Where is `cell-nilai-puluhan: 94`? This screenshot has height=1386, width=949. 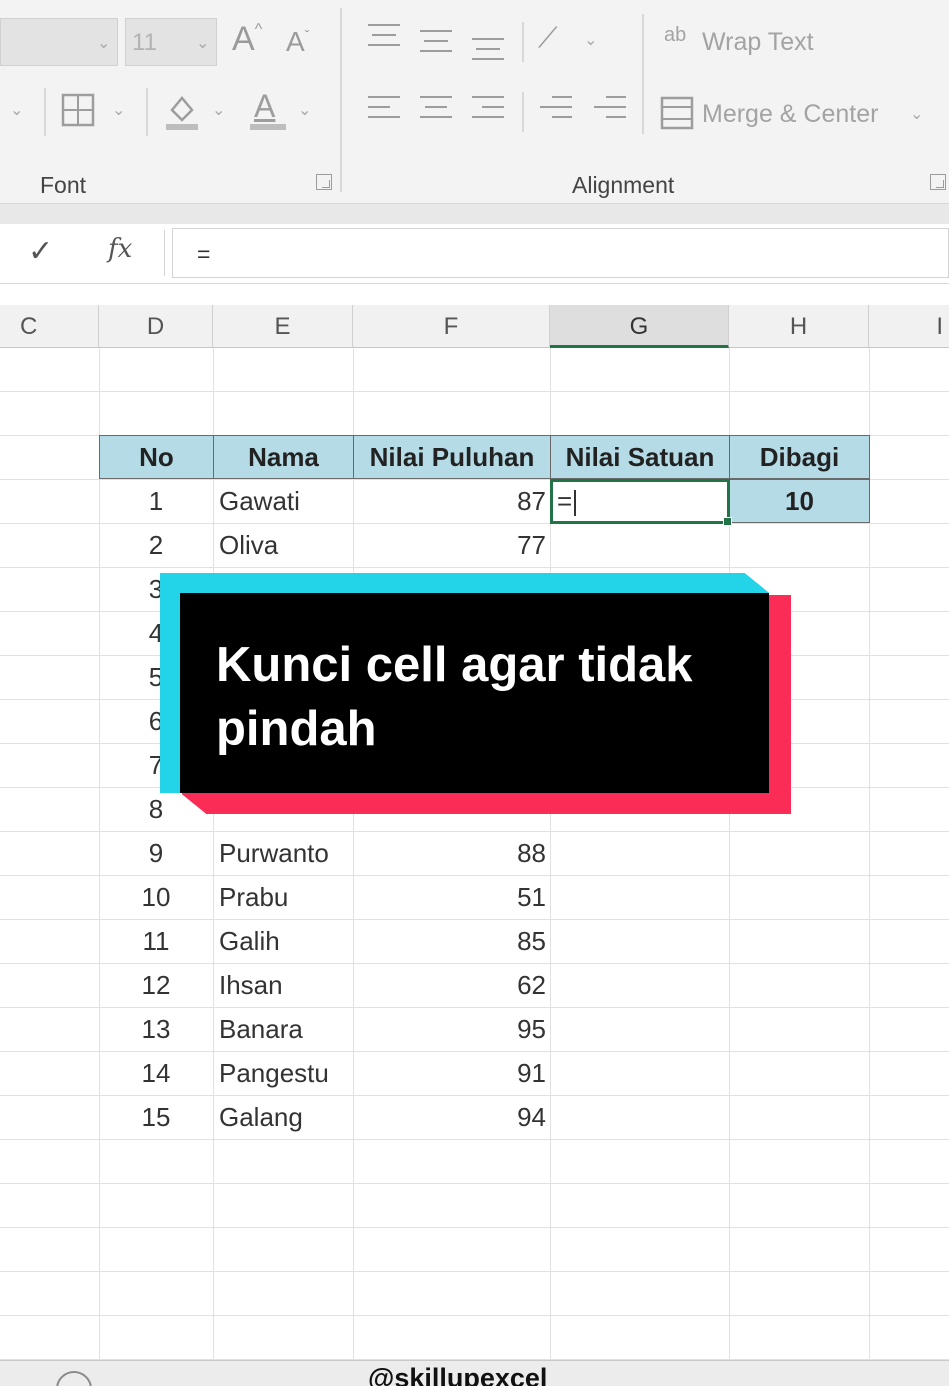 cell-nilai-puluhan: 94 is located at coordinates (451, 1117).